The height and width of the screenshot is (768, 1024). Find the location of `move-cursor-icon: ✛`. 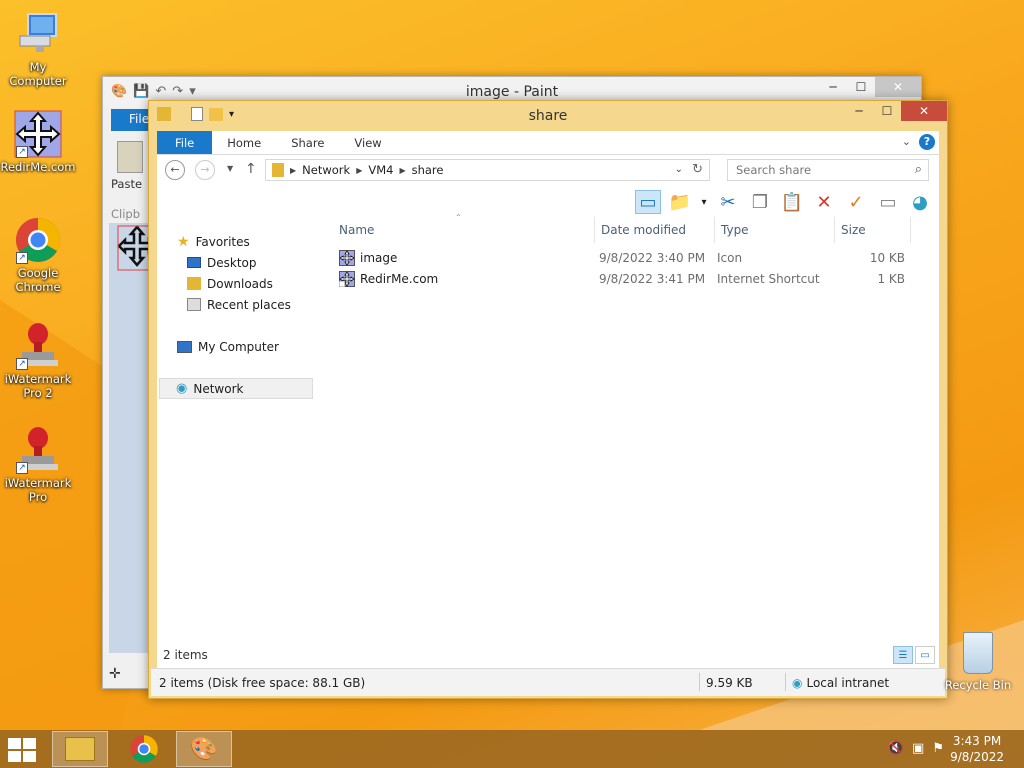

move-cursor-icon: ✛ is located at coordinates (115, 674).